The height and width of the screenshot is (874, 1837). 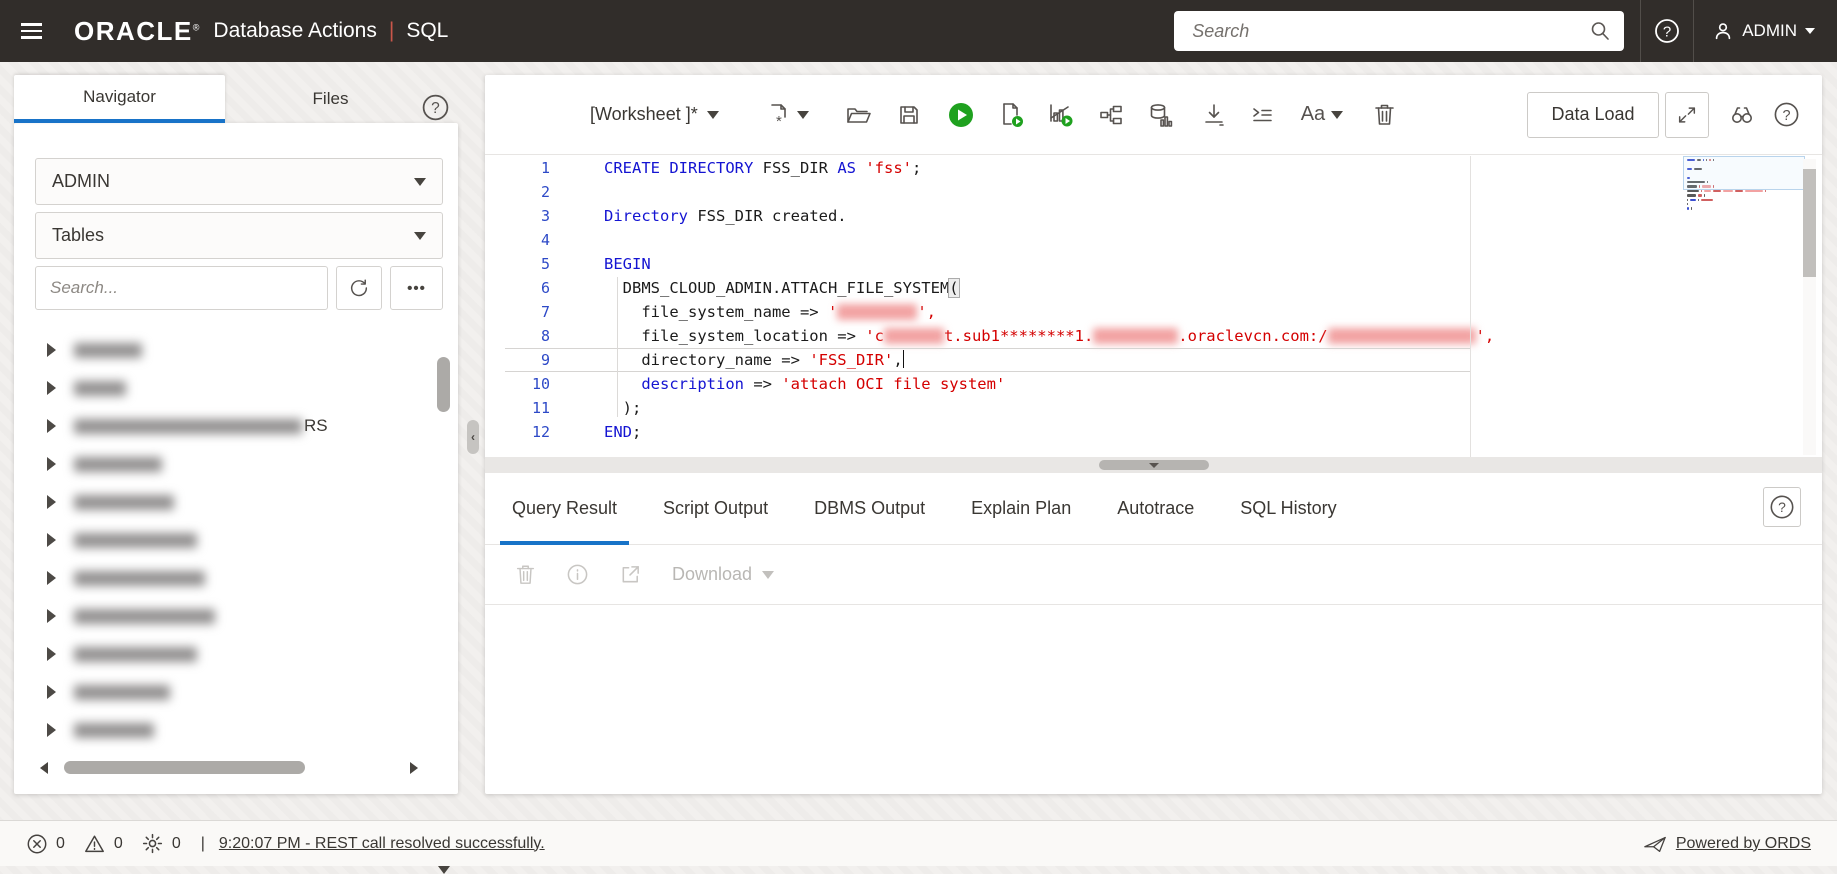 I want to click on worksheet-selector: [Worksheet ]*, so click(x=654, y=114).